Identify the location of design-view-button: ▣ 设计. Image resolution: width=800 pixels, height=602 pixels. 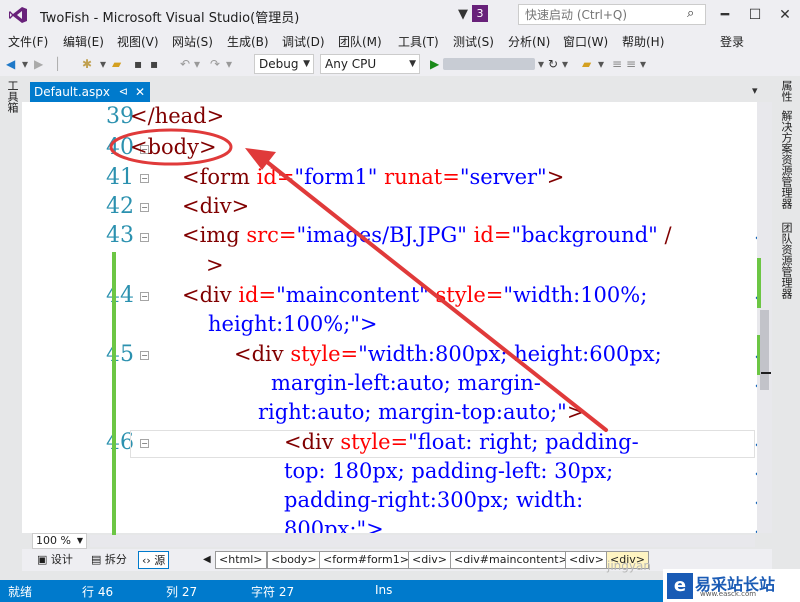
(55, 560).